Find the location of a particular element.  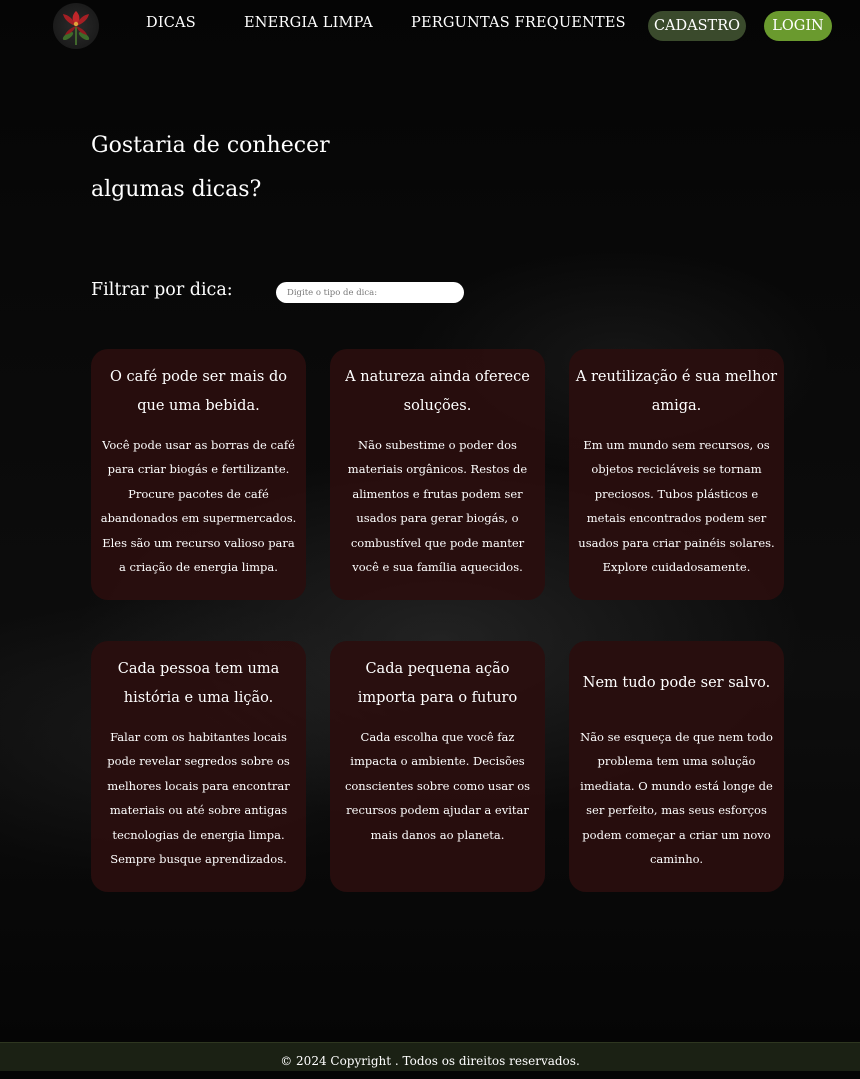

filter-label: Filtrar por dica: is located at coordinates (162, 290).